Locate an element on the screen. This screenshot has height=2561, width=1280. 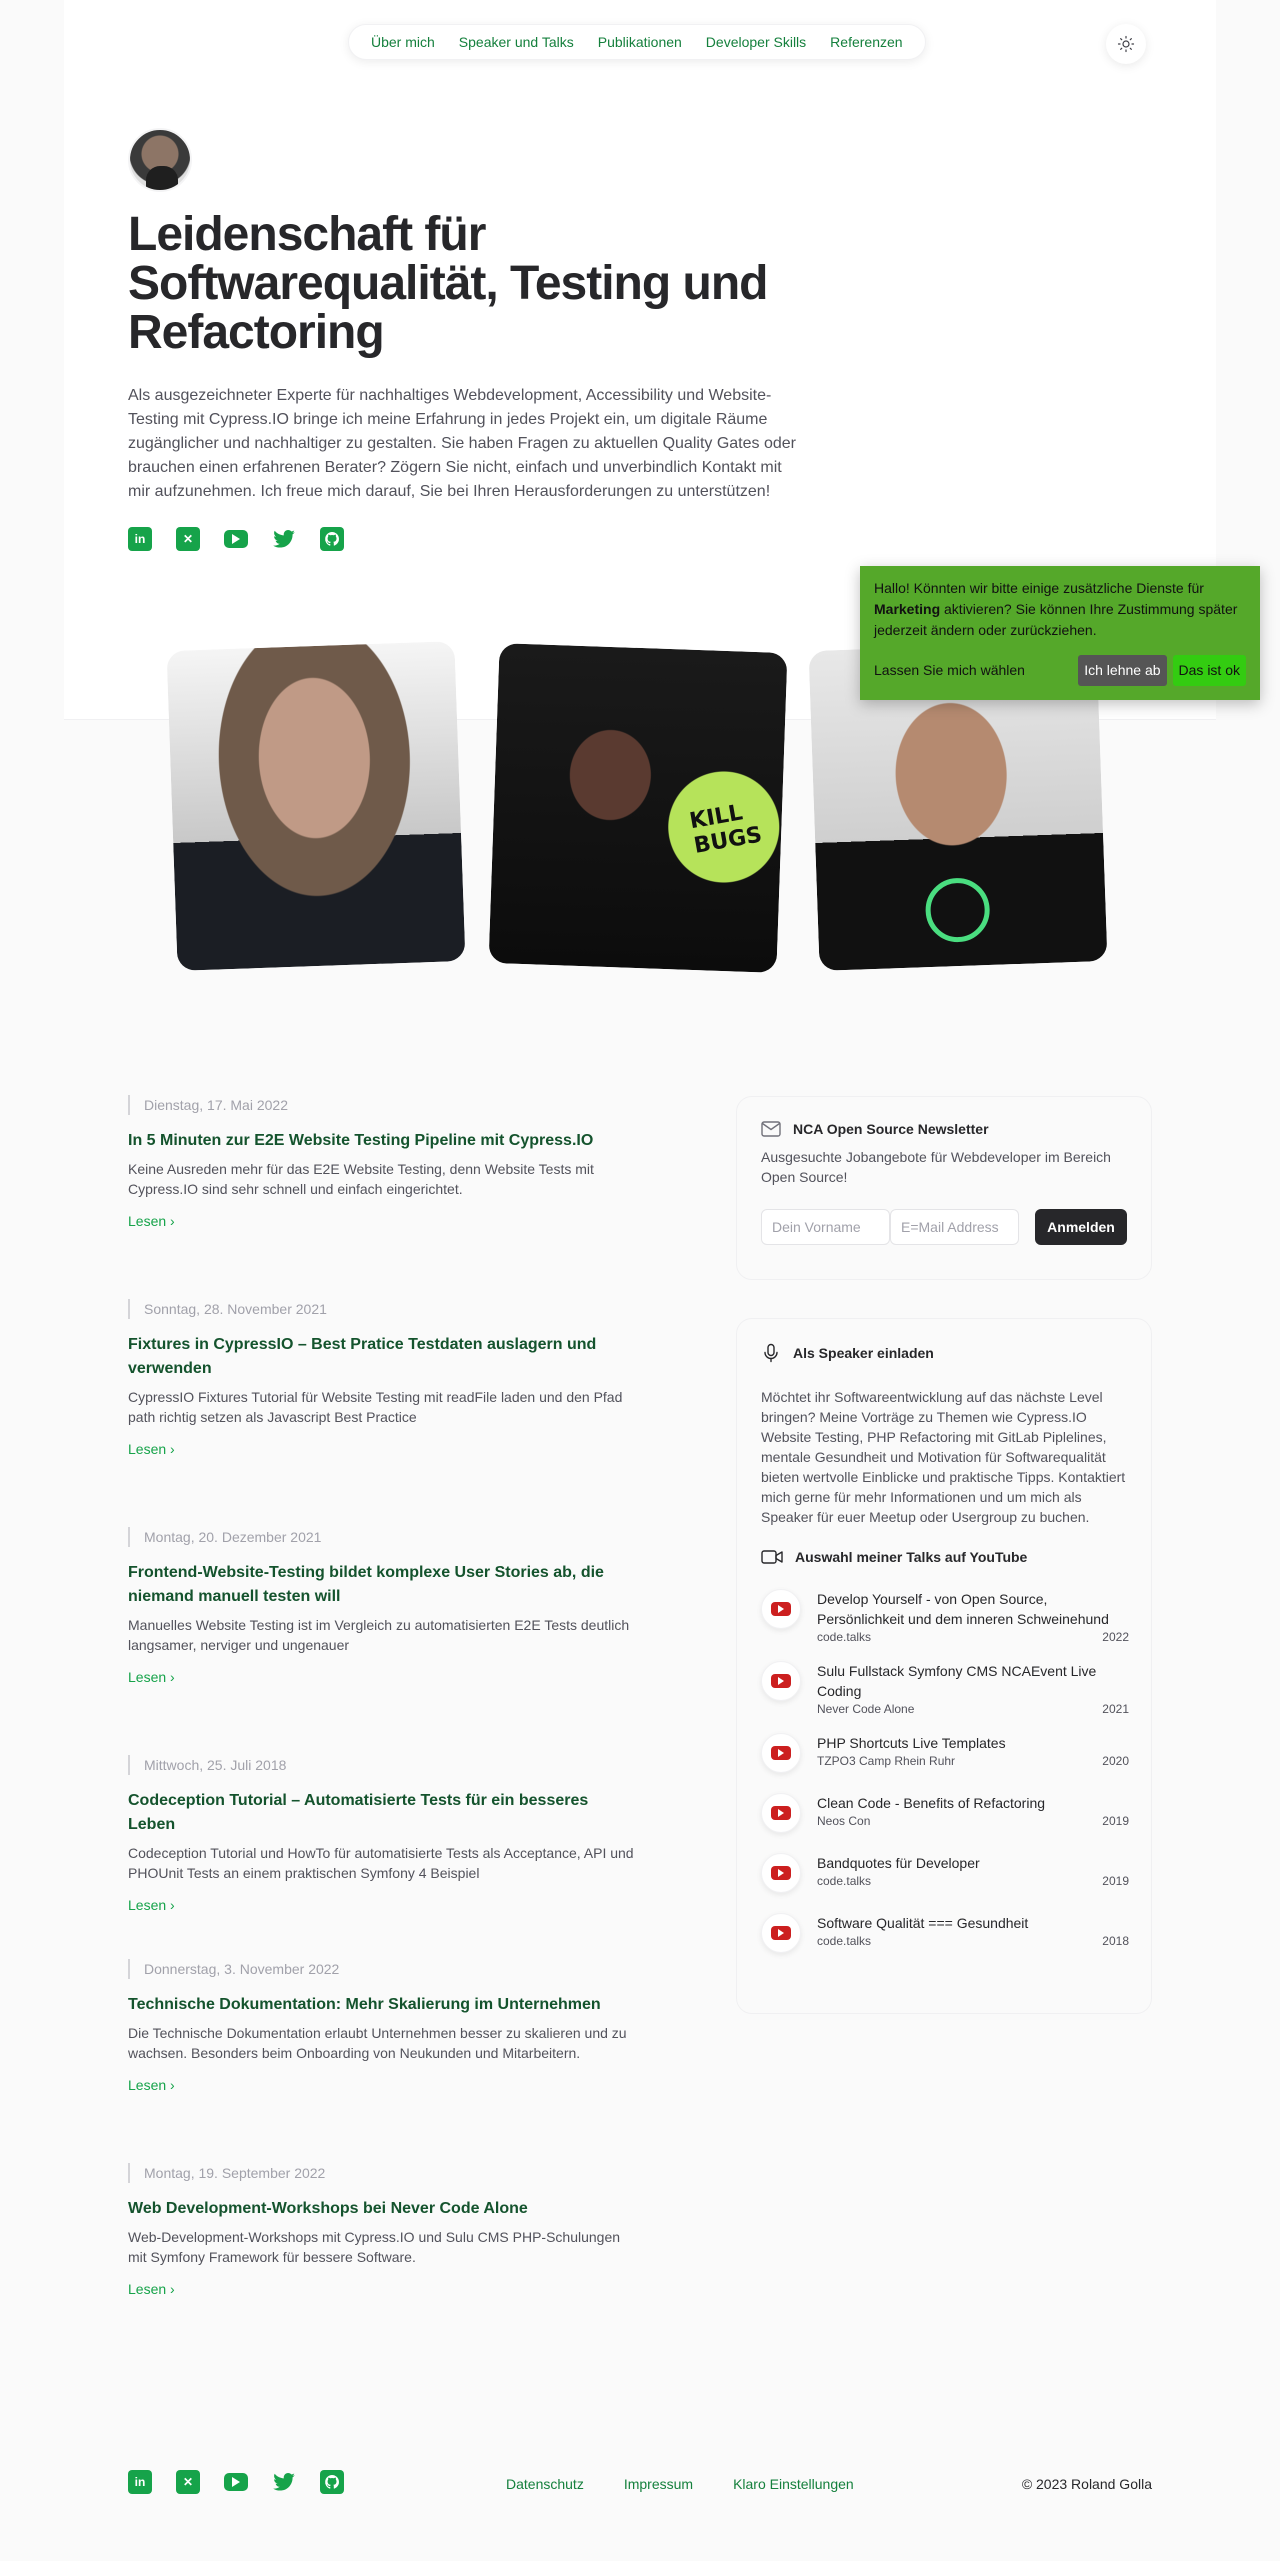
talk-event: Neos Con is located at coordinates (844, 1821).